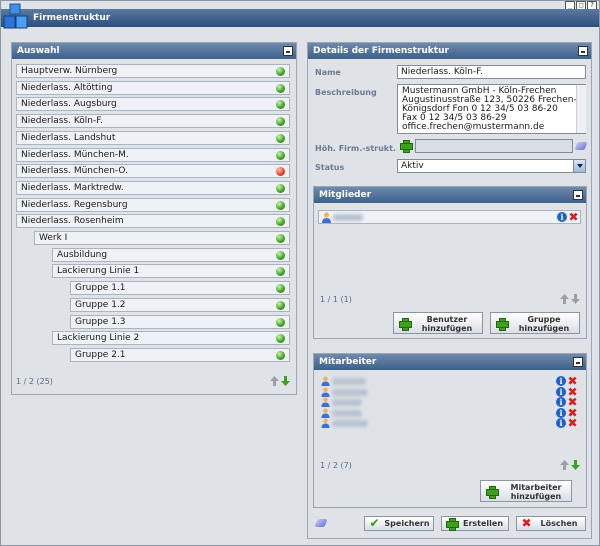  What do you see at coordinates (502, 324) in the screenshot?
I see `add-icon` at bounding box center [502, 324].